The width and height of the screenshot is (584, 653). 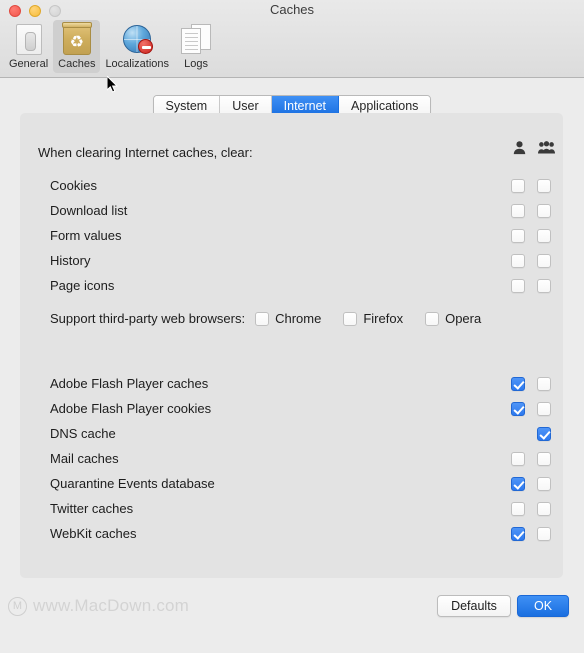 What do you see at coordinates (298, 318) in the screenshot?
I see `browser-label-chrome: Chrome` at bounding box center [298, 318].